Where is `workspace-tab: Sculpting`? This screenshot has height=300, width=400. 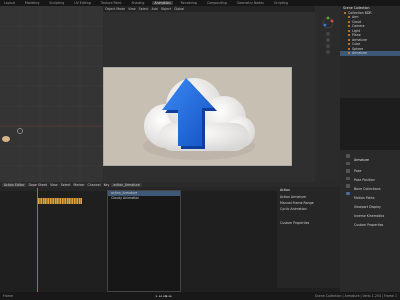
workspace-tab: Sculpting is located at coordinates (56, 3).